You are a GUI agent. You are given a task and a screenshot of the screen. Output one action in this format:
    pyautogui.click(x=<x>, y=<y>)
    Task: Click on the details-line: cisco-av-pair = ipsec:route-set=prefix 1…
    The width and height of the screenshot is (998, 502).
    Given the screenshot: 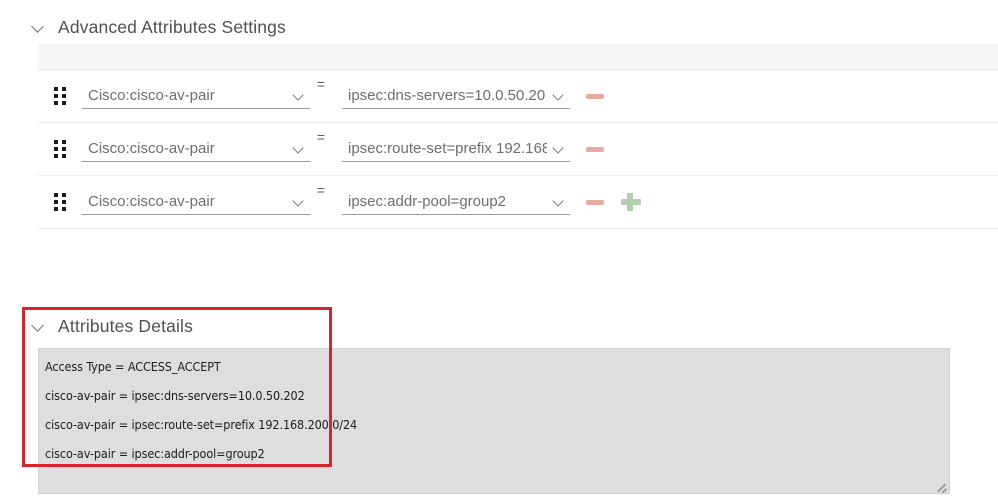 What is the action you would take?
    pyautogui.click(x=201, y=424)
    